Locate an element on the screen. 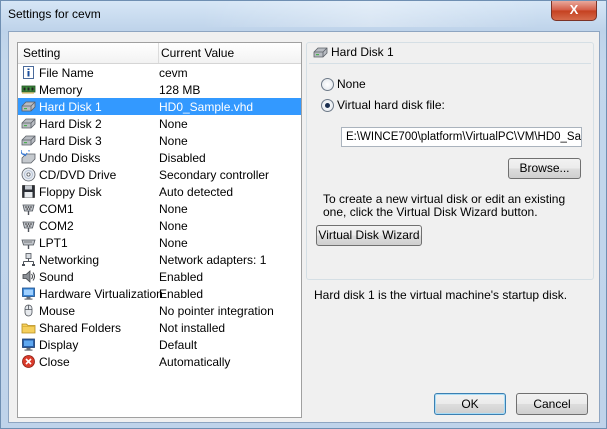  folder-icon is located at coordinates (28, 327).